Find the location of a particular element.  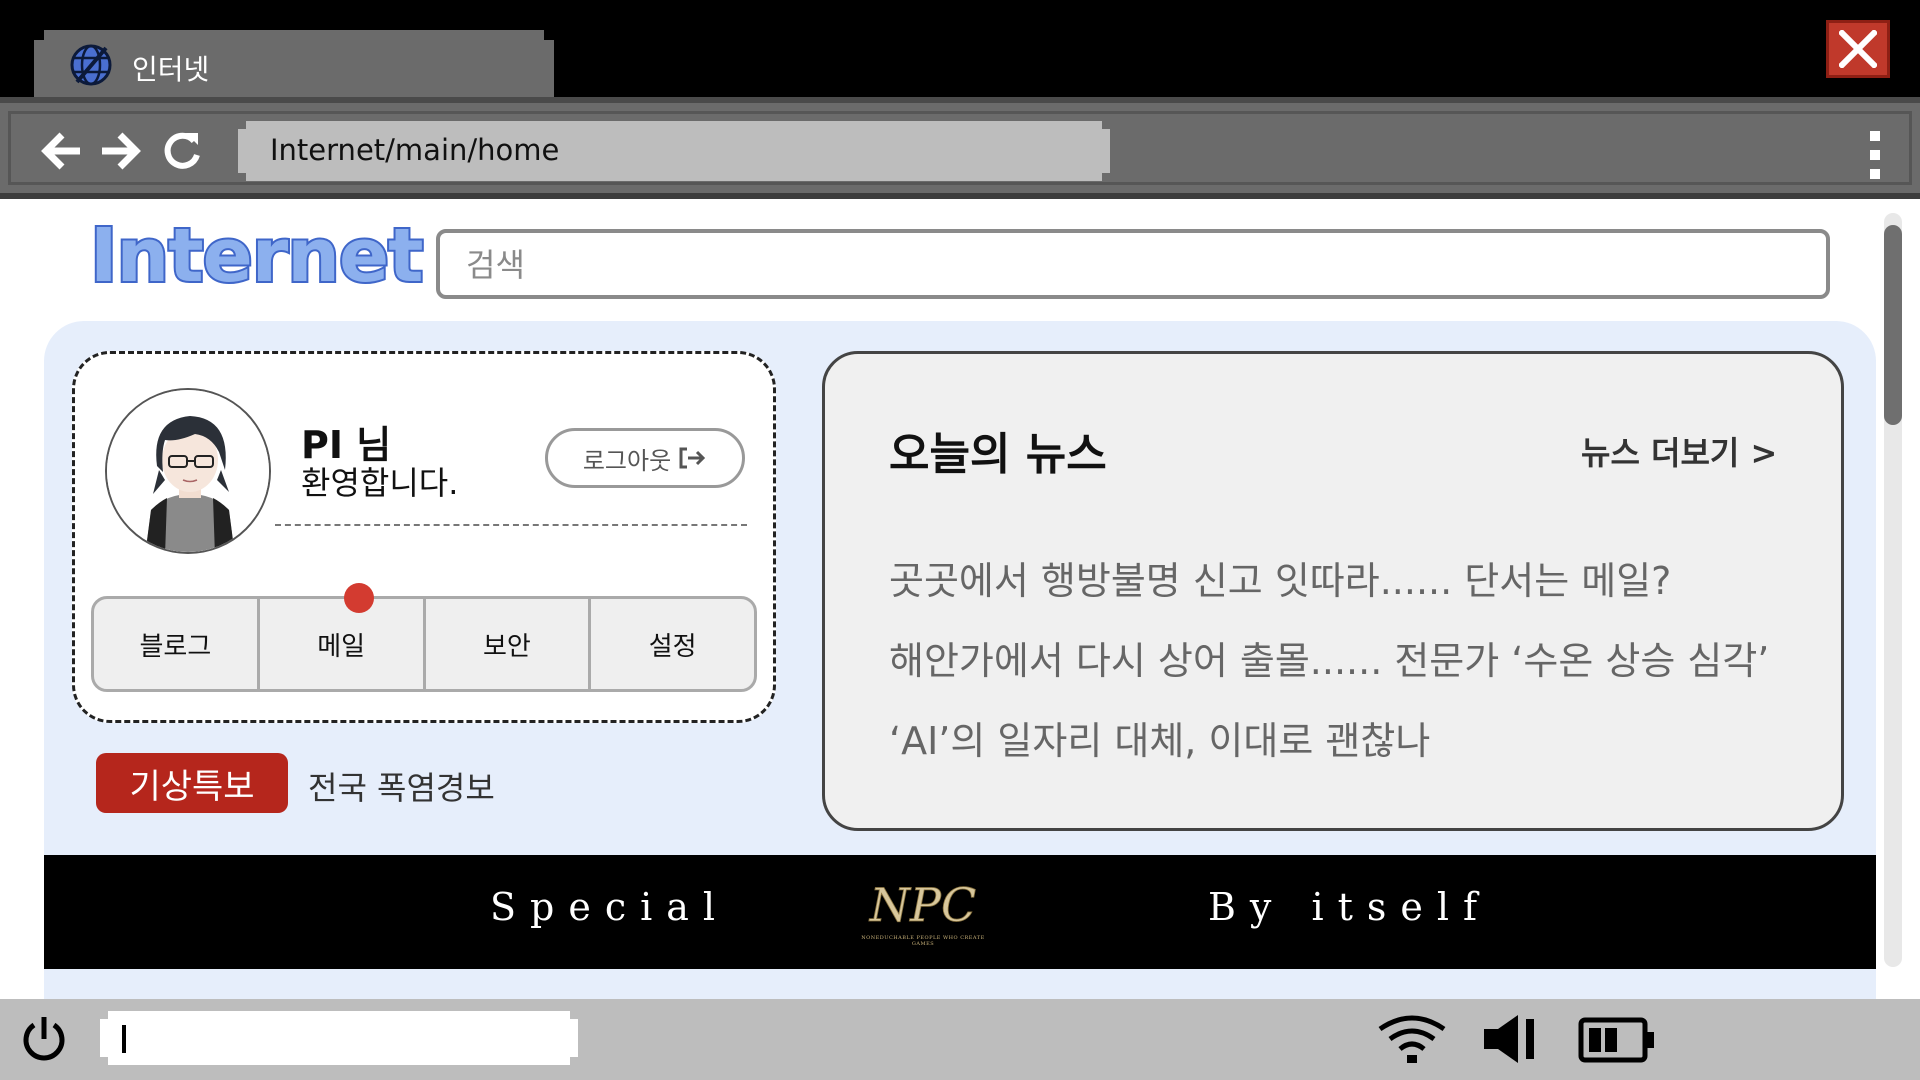

avatar-illustration is located at coordinates (188, 471).